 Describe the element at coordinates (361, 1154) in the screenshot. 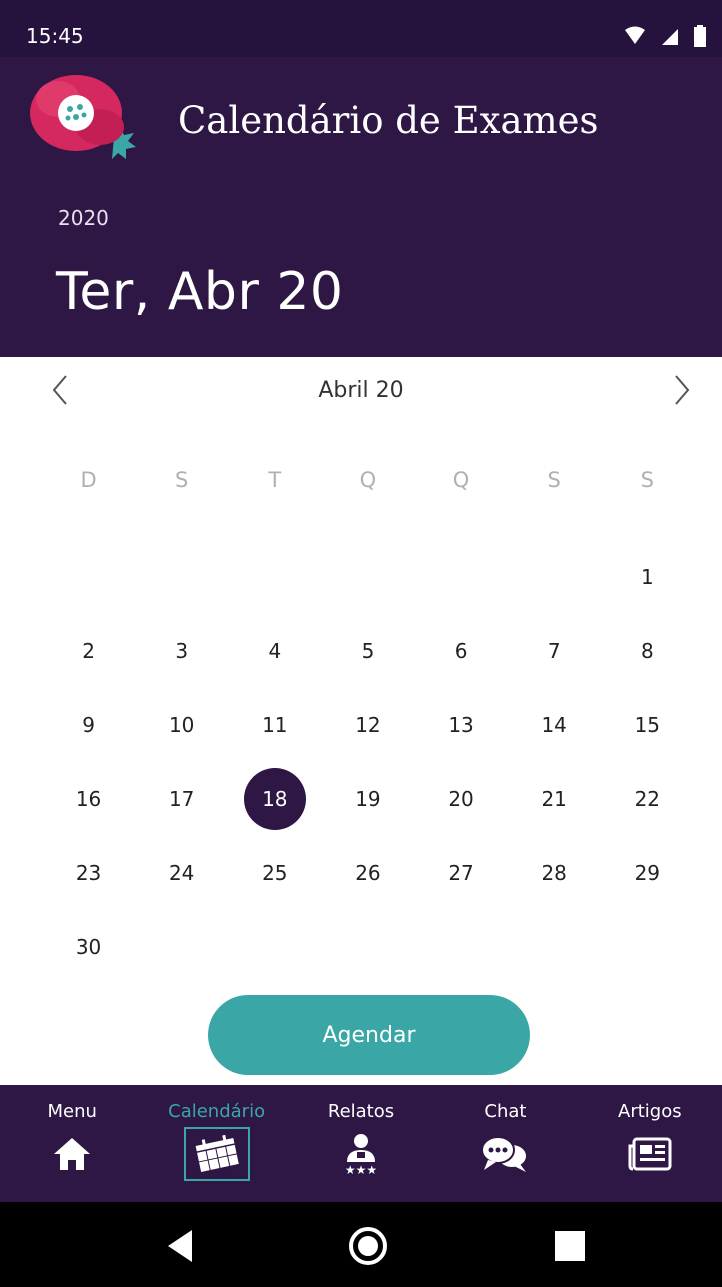

I see `testimonial-icon: ★★★` at that location.